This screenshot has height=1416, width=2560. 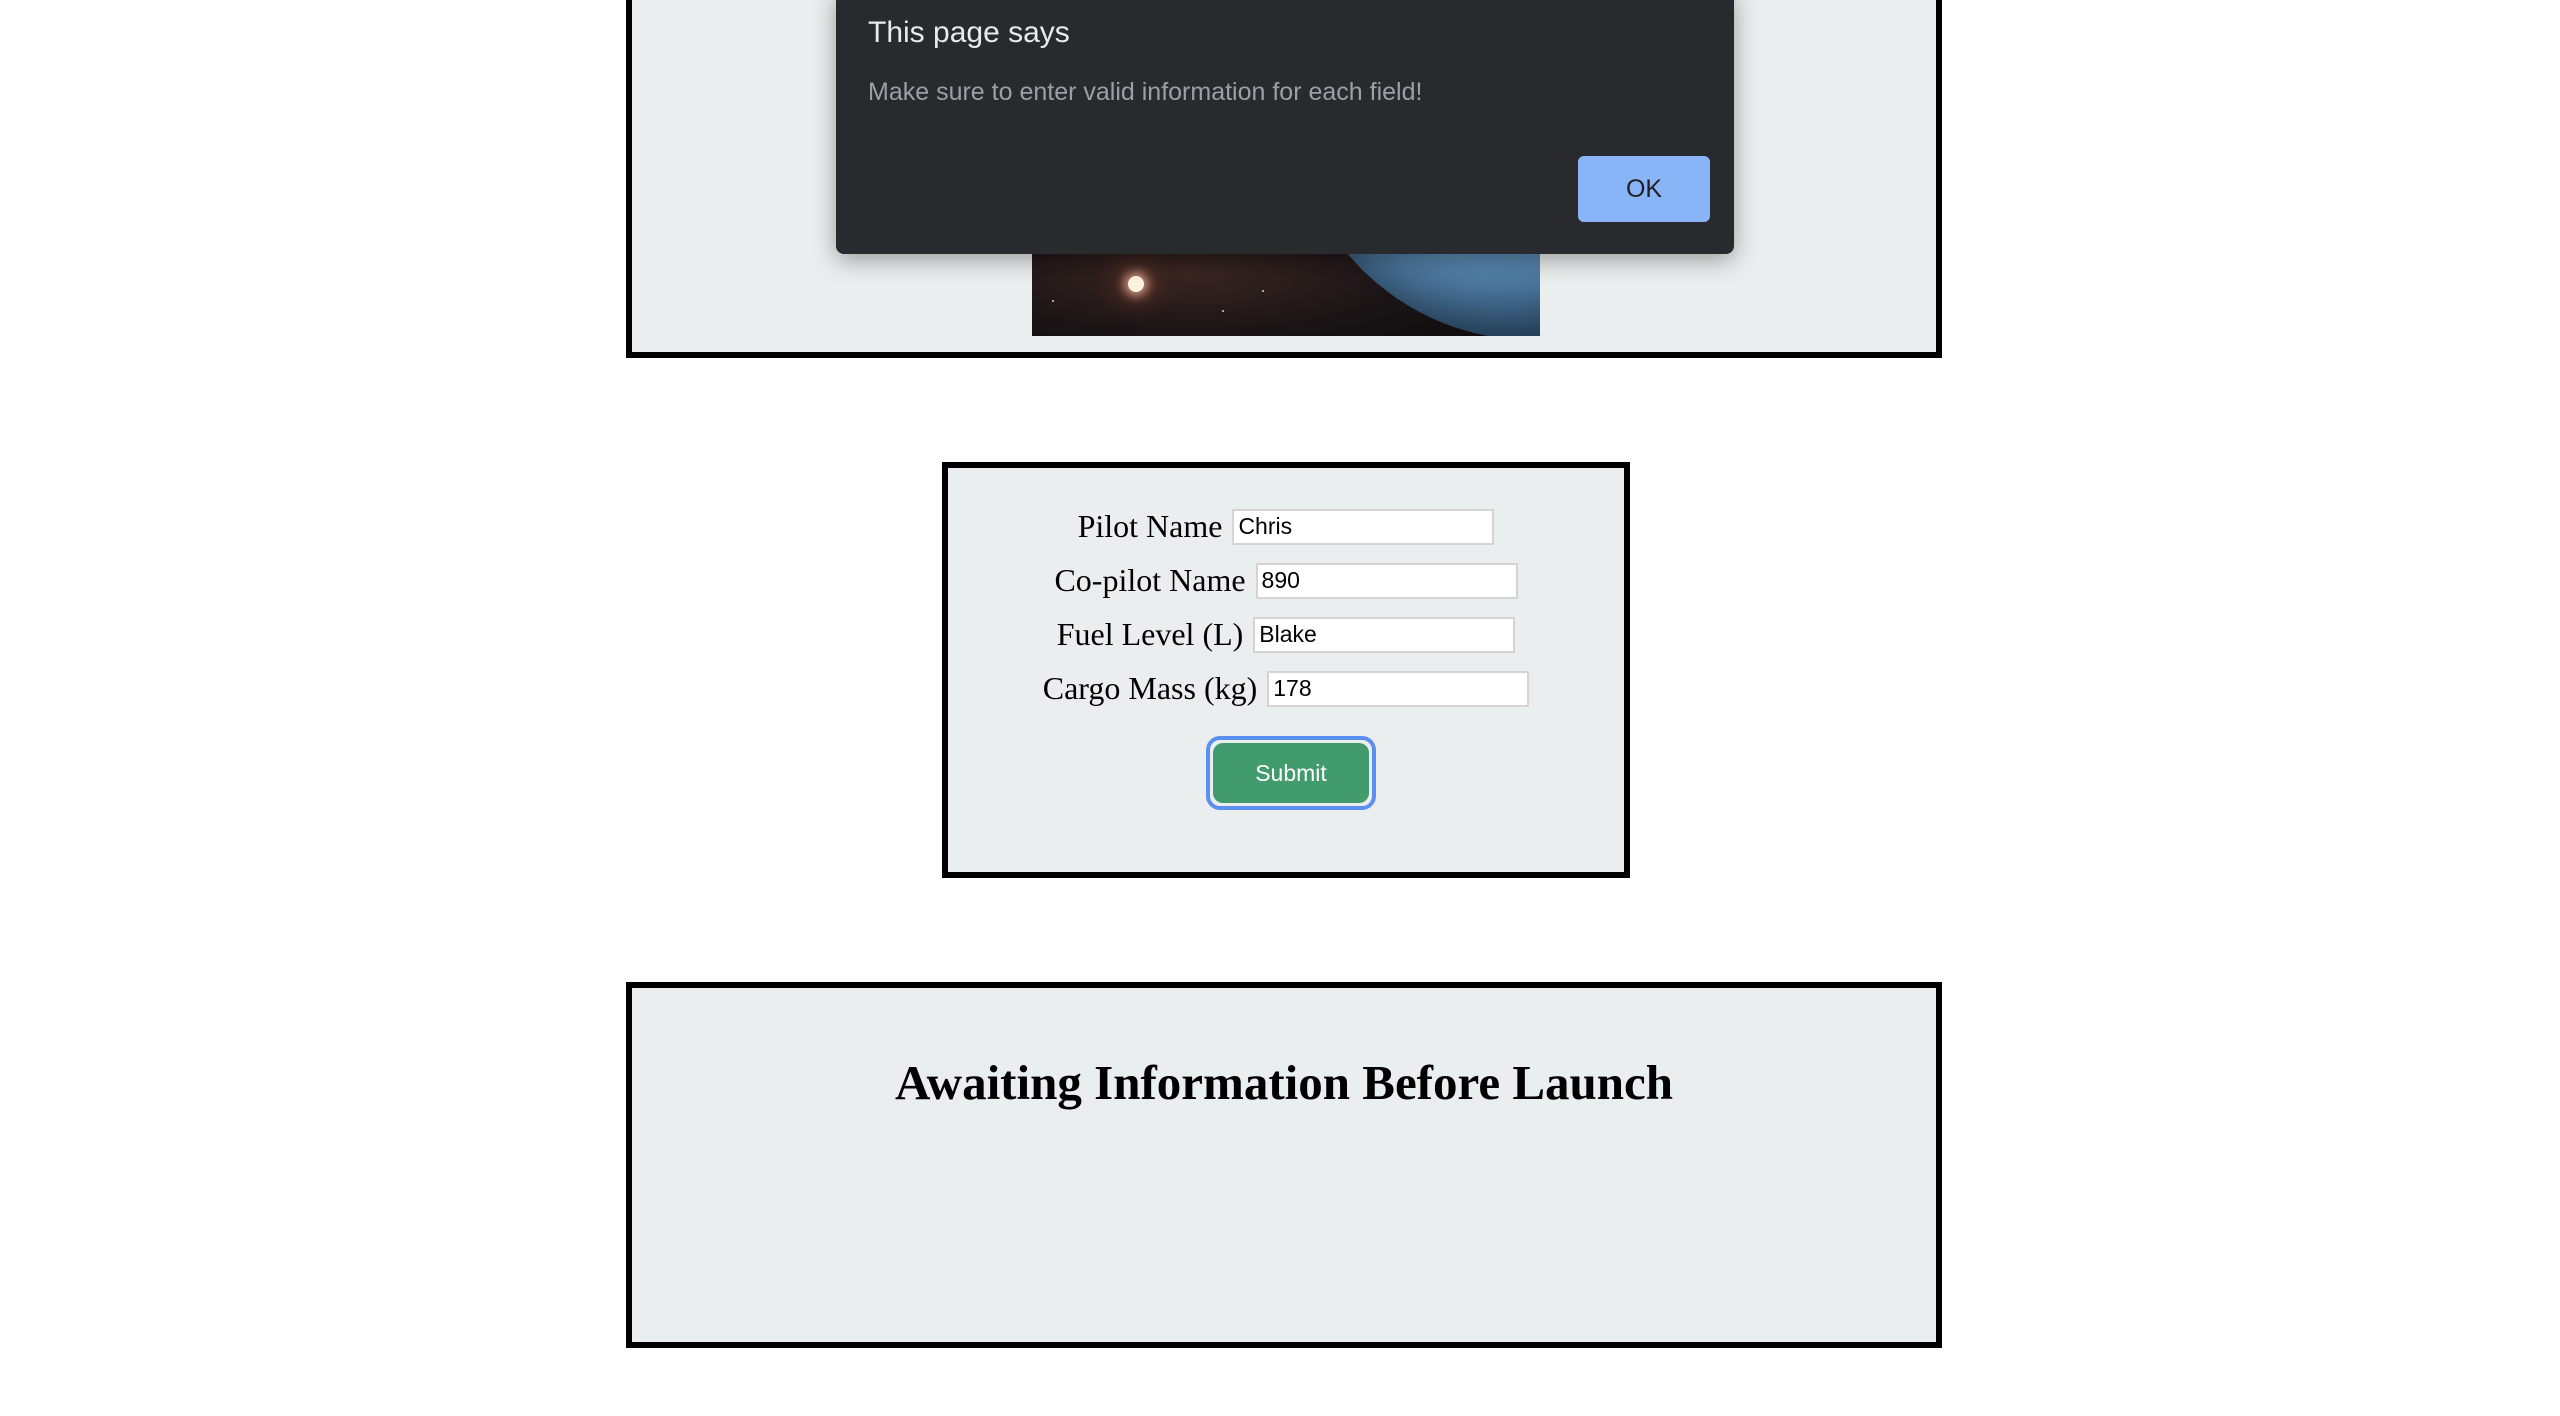 What do you see at coordinates (1136, 284) in the screenshot?
I see `star-glow` at bounding box center [1136, 284].